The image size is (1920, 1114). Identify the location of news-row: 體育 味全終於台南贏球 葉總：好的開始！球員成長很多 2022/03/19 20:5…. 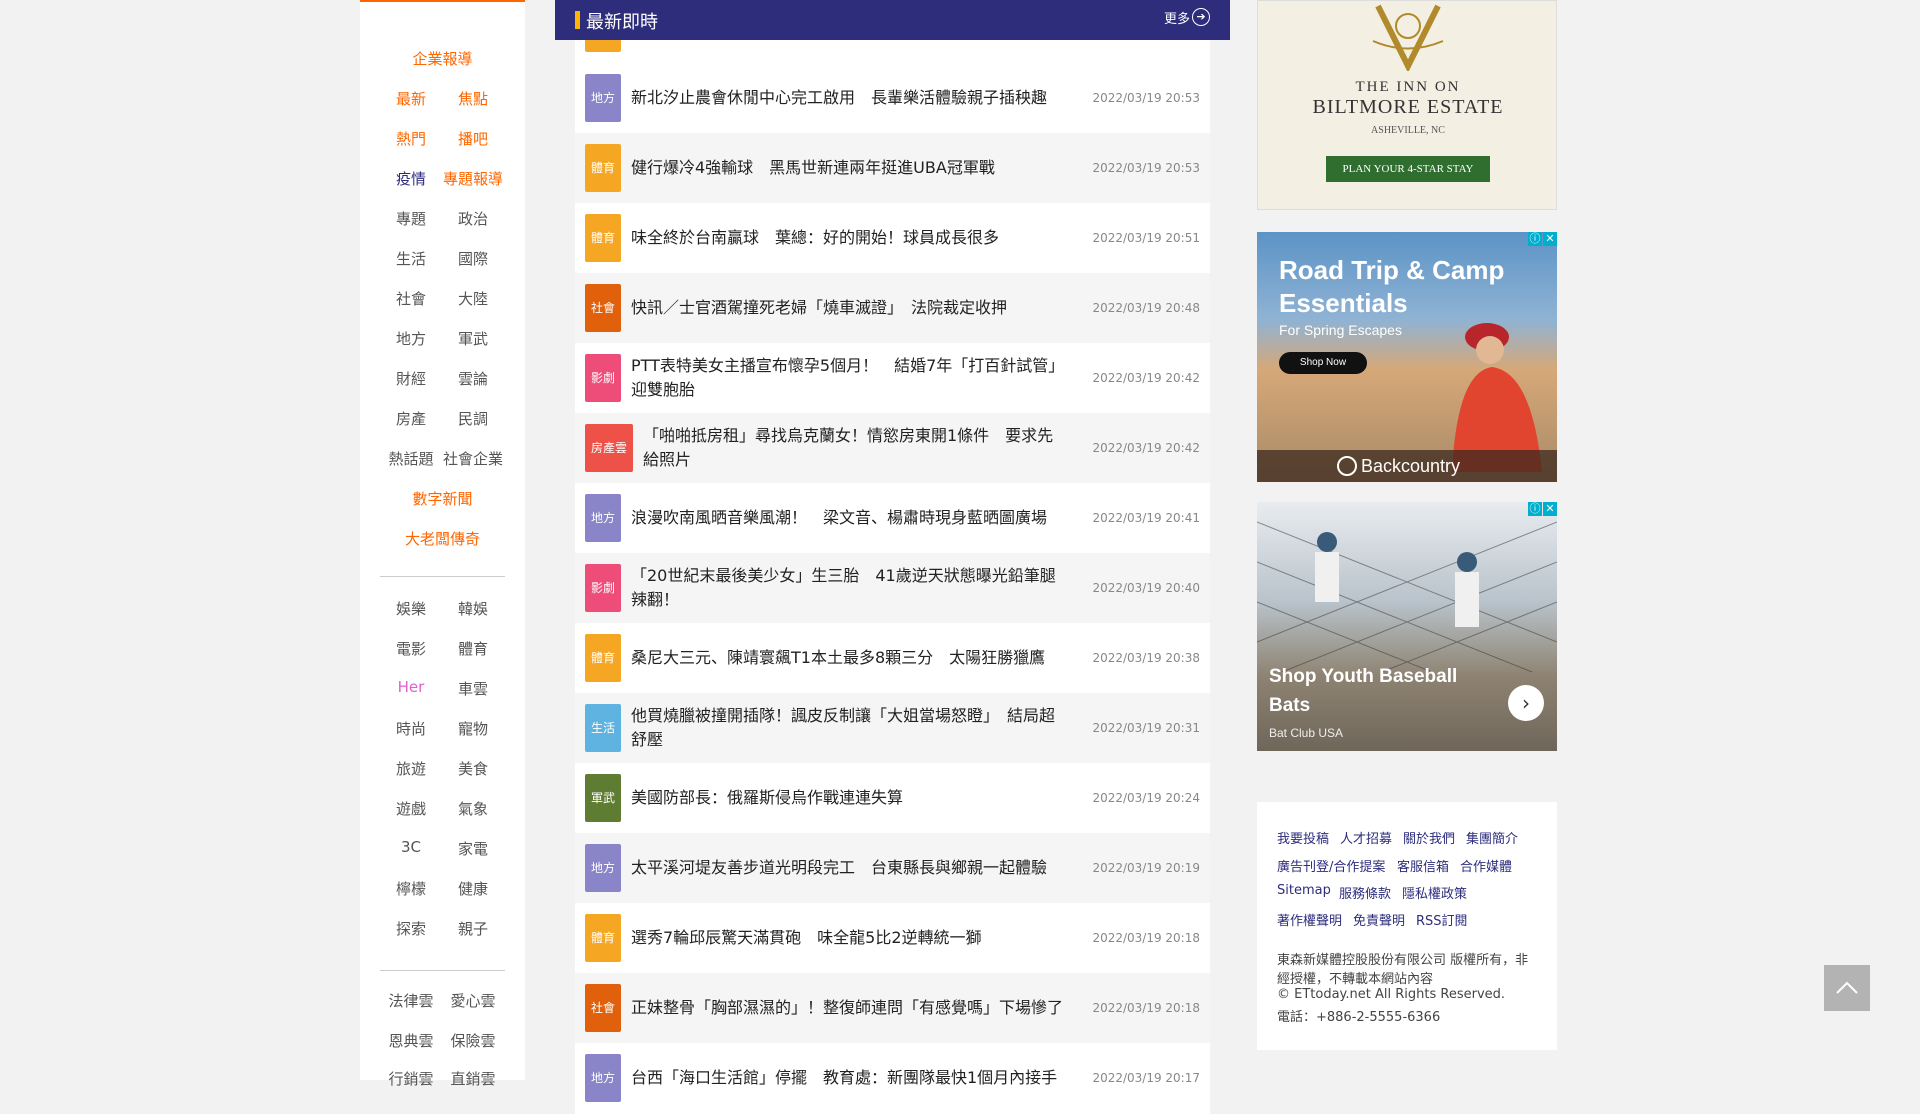
(892, 238).